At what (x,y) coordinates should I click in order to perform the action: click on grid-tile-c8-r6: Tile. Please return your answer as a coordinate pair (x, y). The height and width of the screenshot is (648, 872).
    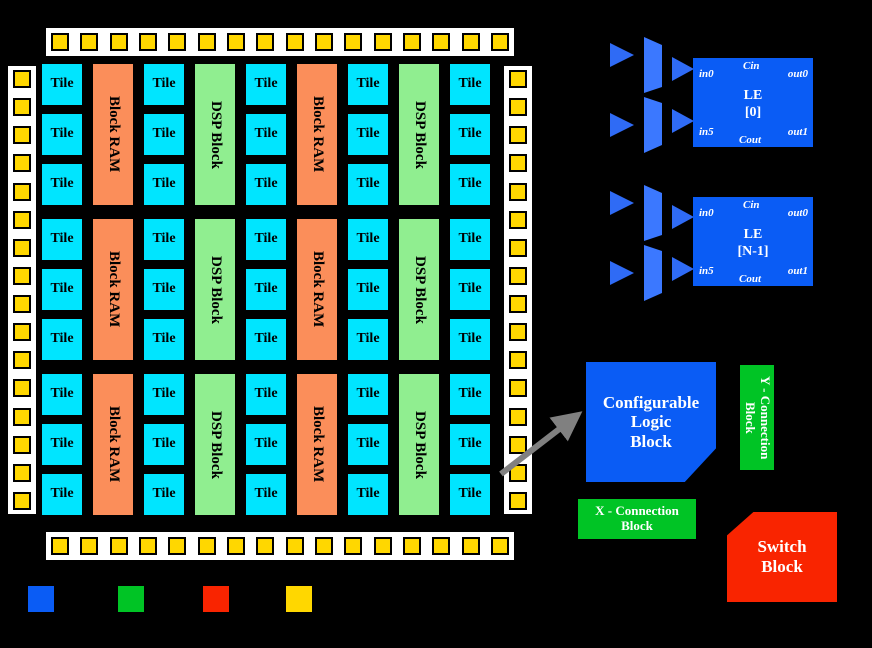
    Looking at the image, I should click on (470, 394).